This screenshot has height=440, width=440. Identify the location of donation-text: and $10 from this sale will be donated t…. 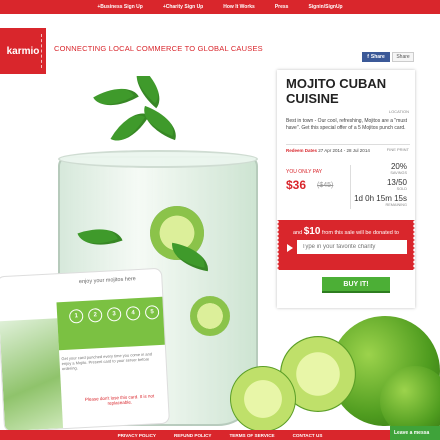
(346, 231).